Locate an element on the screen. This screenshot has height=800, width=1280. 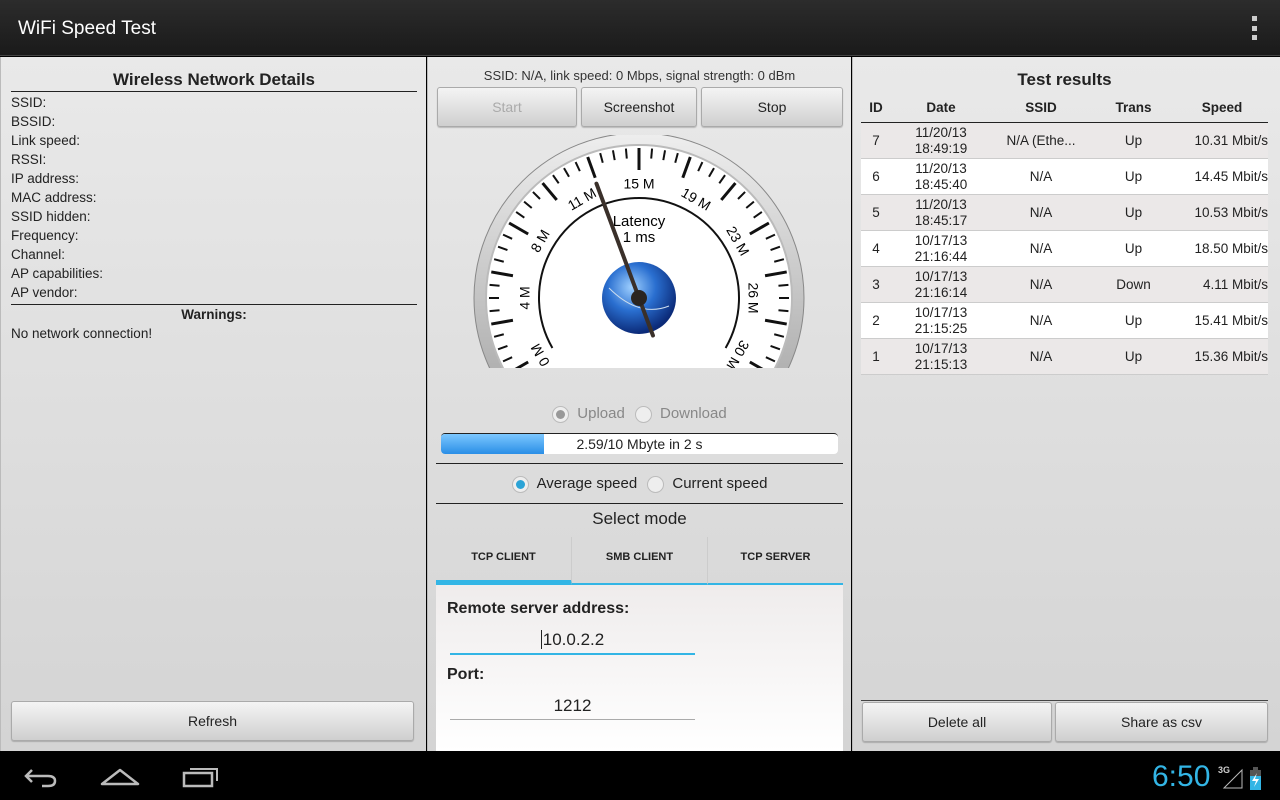
latency-value: 1 ms is located at coordinates (639, 237).